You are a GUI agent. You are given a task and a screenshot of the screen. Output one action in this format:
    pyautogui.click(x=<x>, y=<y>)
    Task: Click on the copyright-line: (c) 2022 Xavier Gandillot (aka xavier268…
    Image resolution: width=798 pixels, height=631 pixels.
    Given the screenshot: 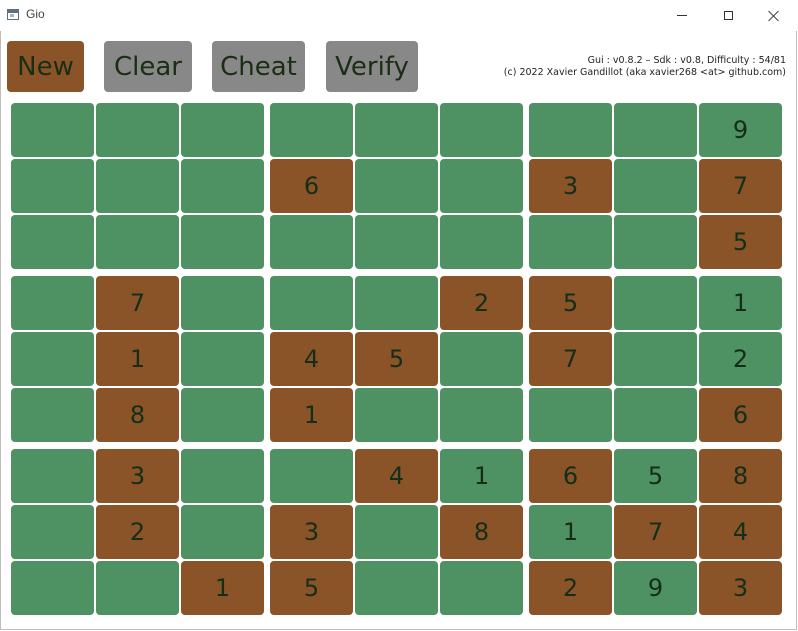 What is the action you would take?
    pyautogui.click(x=644, y=72)
    